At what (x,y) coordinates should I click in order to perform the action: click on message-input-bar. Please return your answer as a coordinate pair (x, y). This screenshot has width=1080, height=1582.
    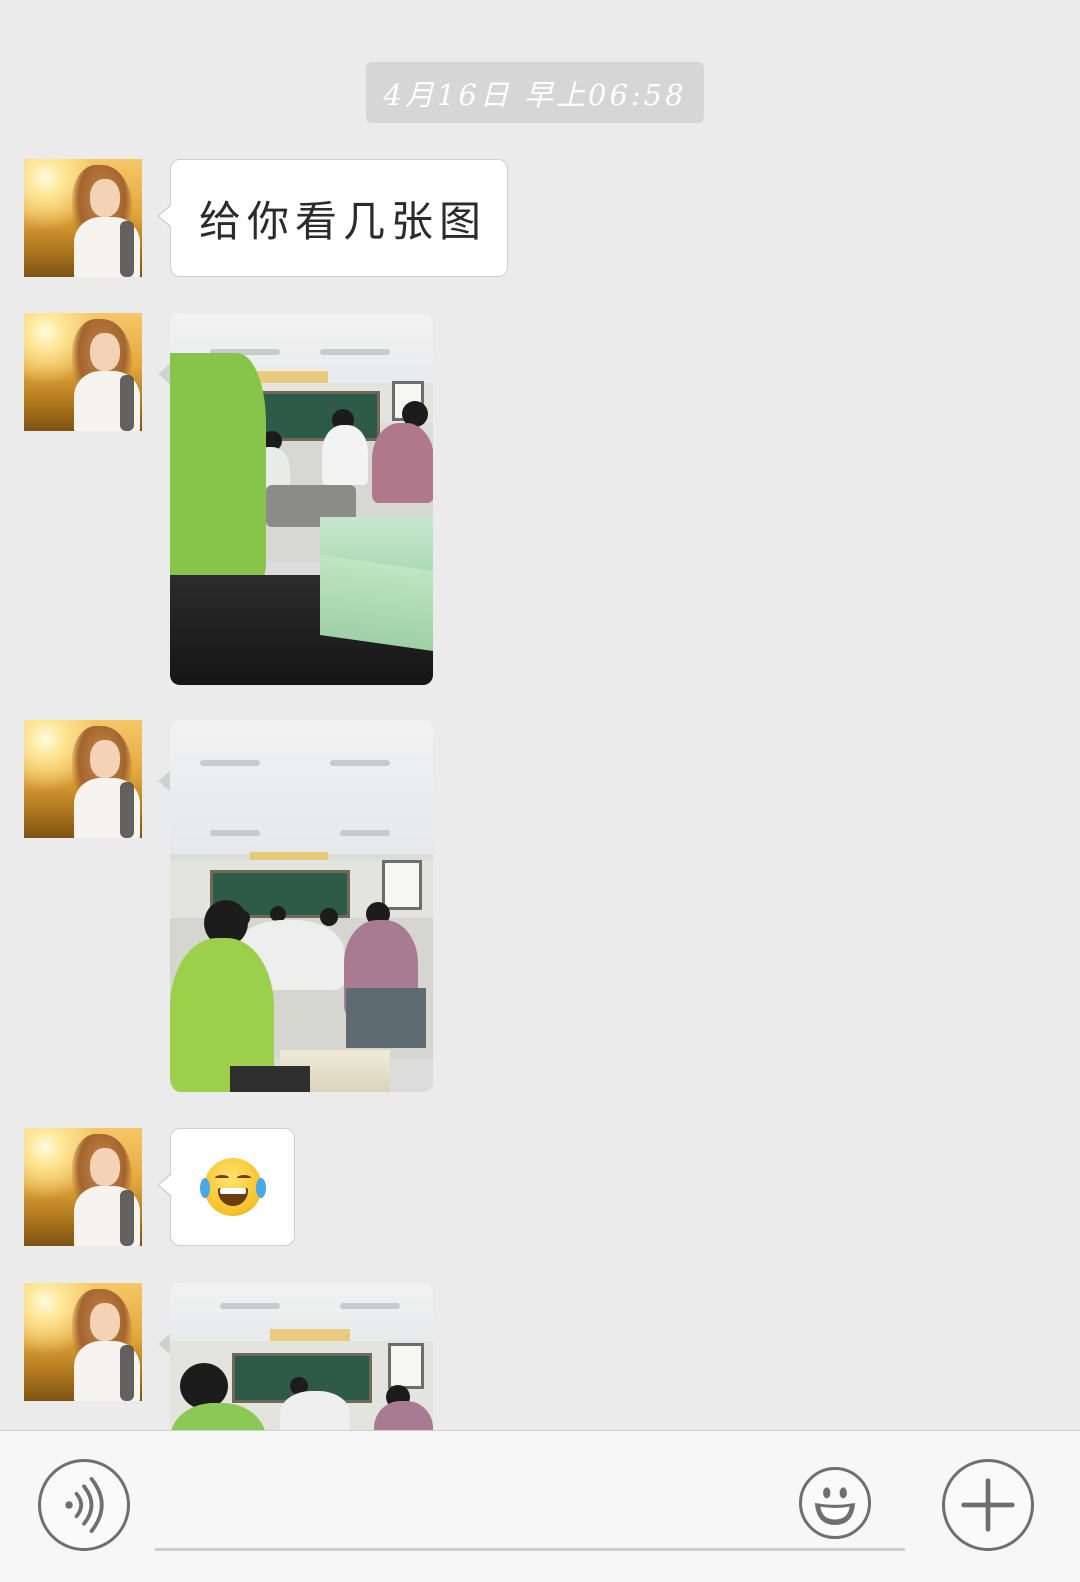
    Looking at the image, I should click on (540, 1506).